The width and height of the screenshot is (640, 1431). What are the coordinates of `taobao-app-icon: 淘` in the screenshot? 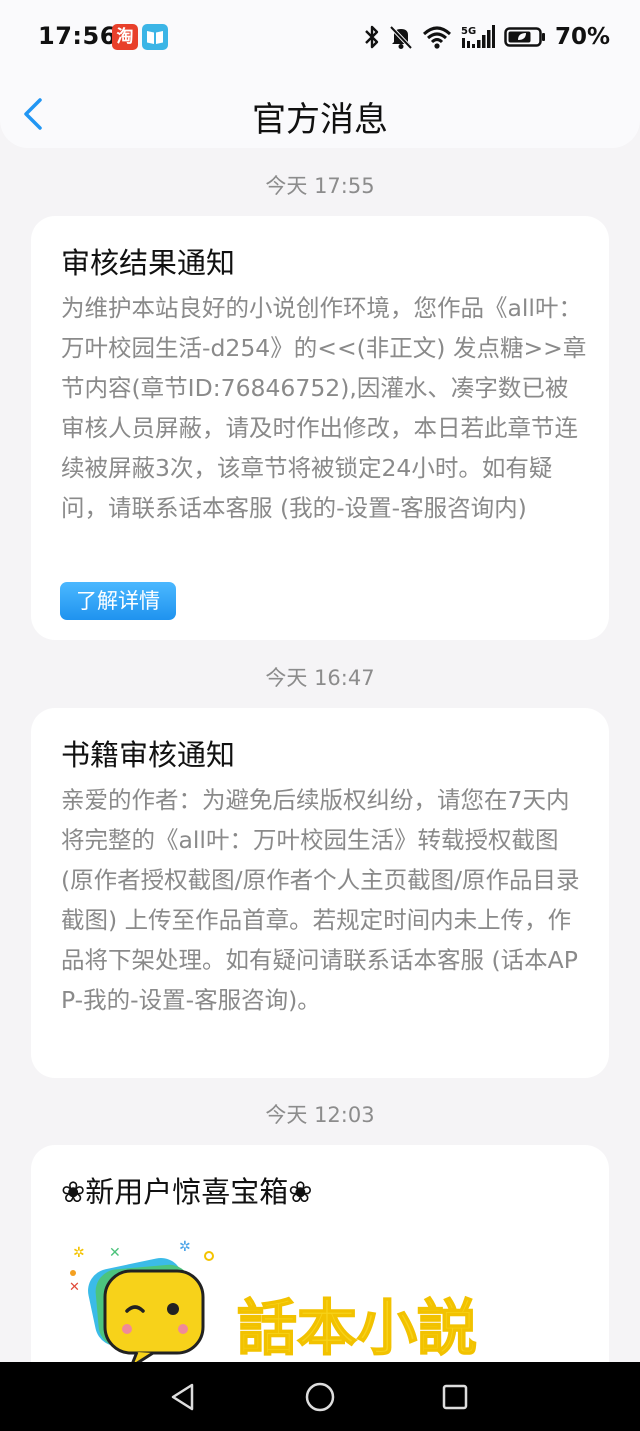 It's located at (125, 37).